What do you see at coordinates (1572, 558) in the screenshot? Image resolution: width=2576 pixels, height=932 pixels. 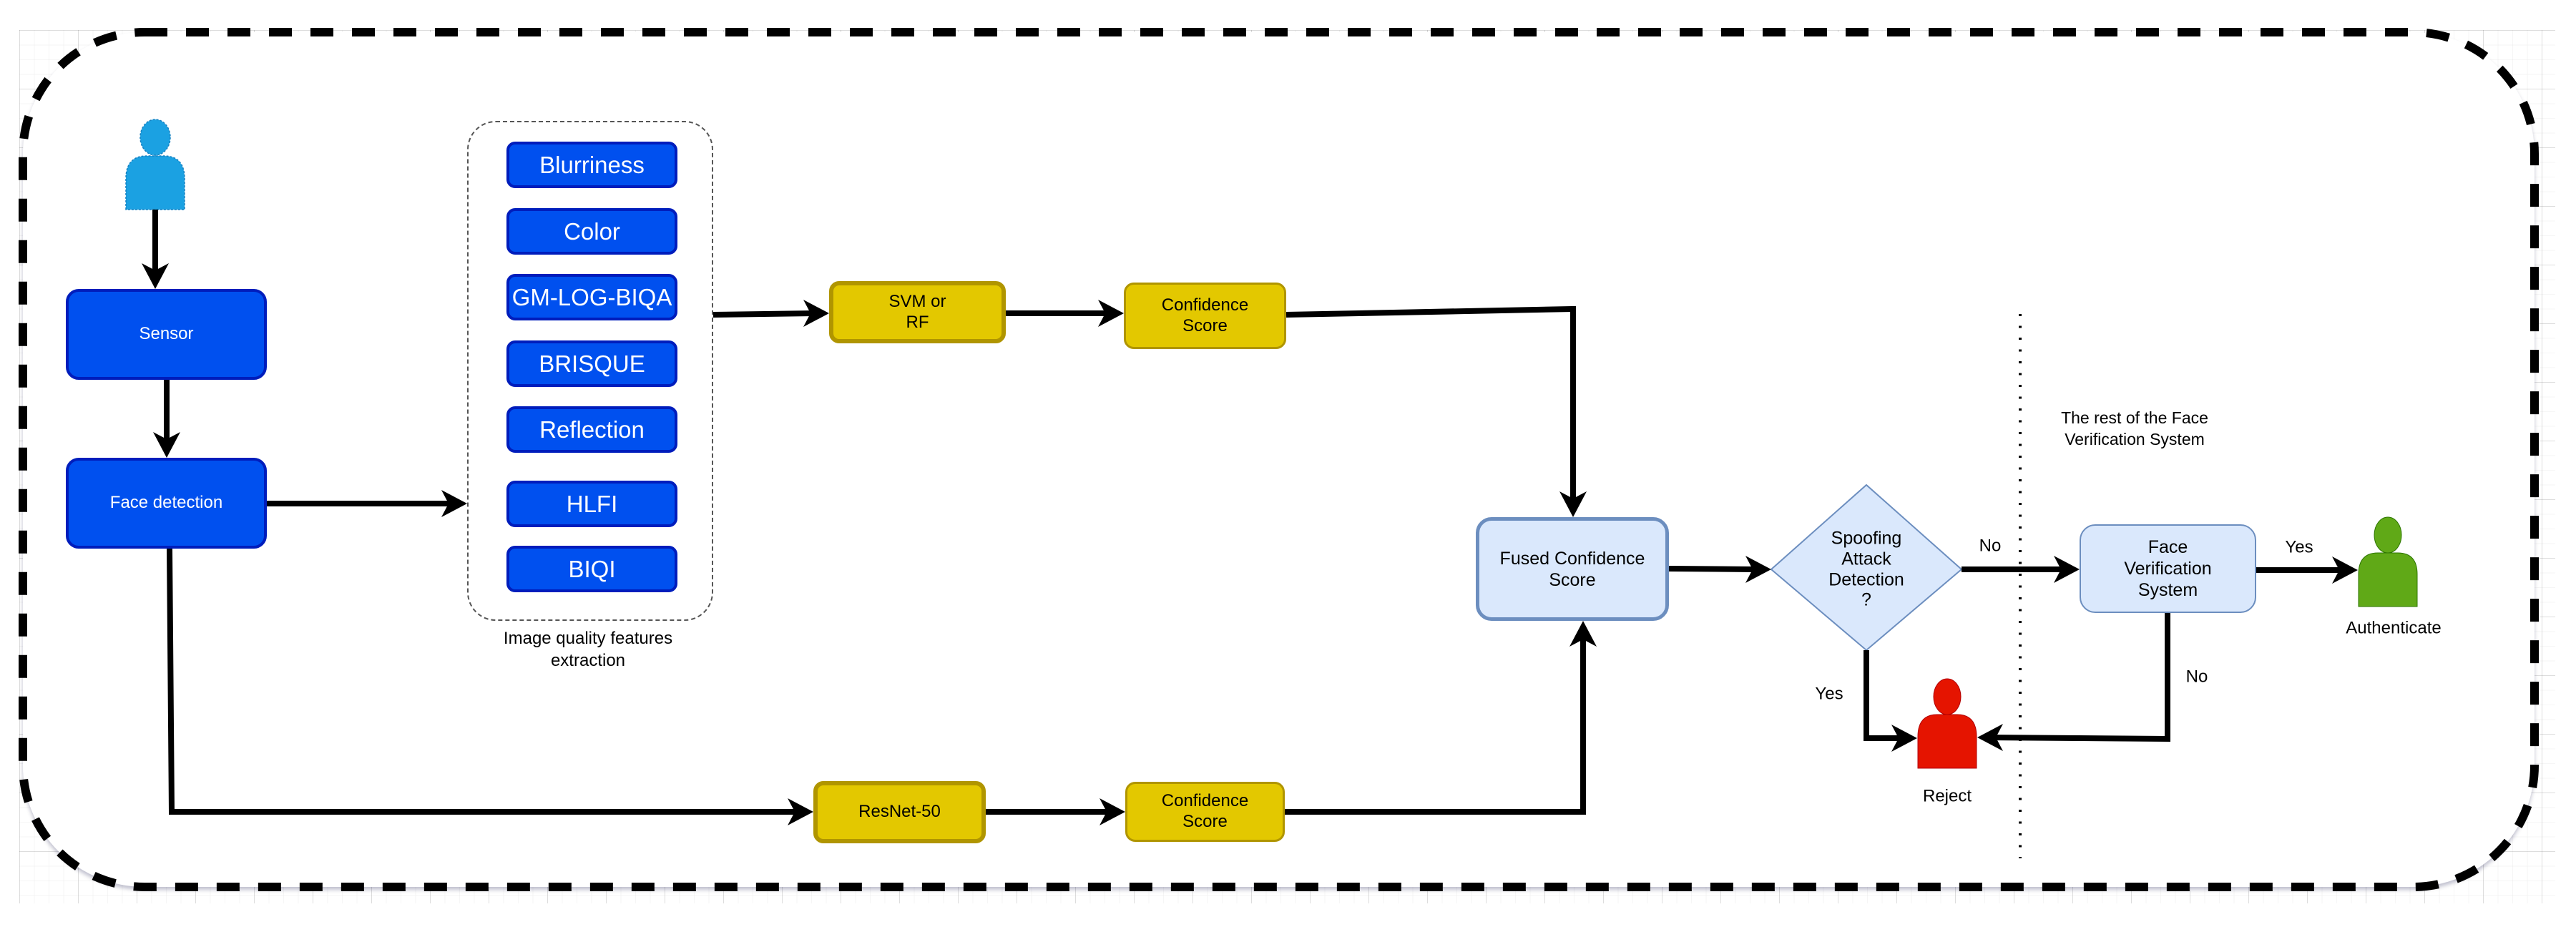 I see `fused-line1: Fused Confidence` at bounding box center [1572, 558].